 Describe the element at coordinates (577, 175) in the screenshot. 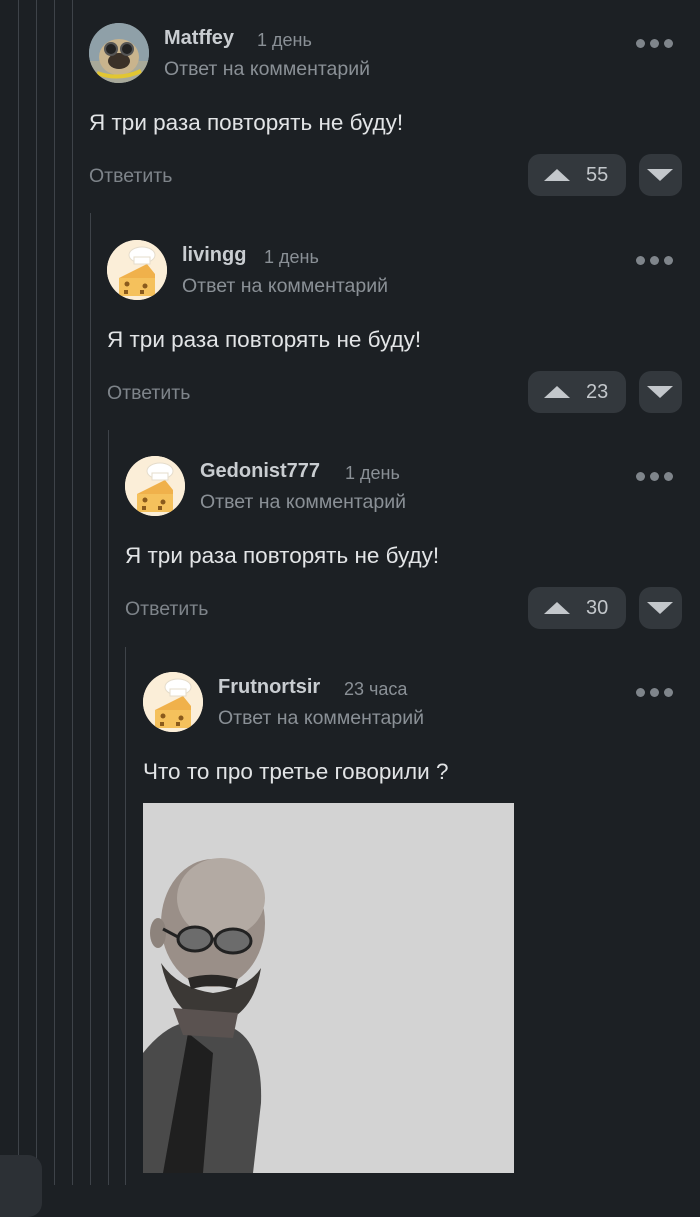

I see `upvote-button: 55` at that location.